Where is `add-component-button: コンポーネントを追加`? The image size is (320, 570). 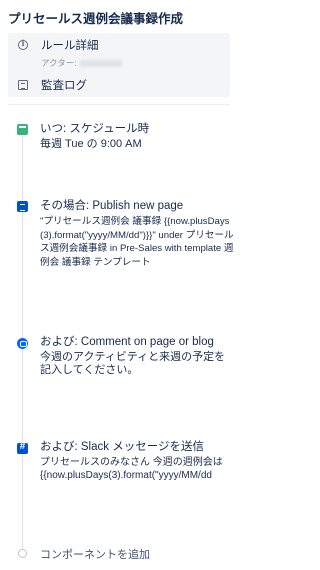 add-component-button: コンポーネントを追加 is located at coordinates (95, 554).